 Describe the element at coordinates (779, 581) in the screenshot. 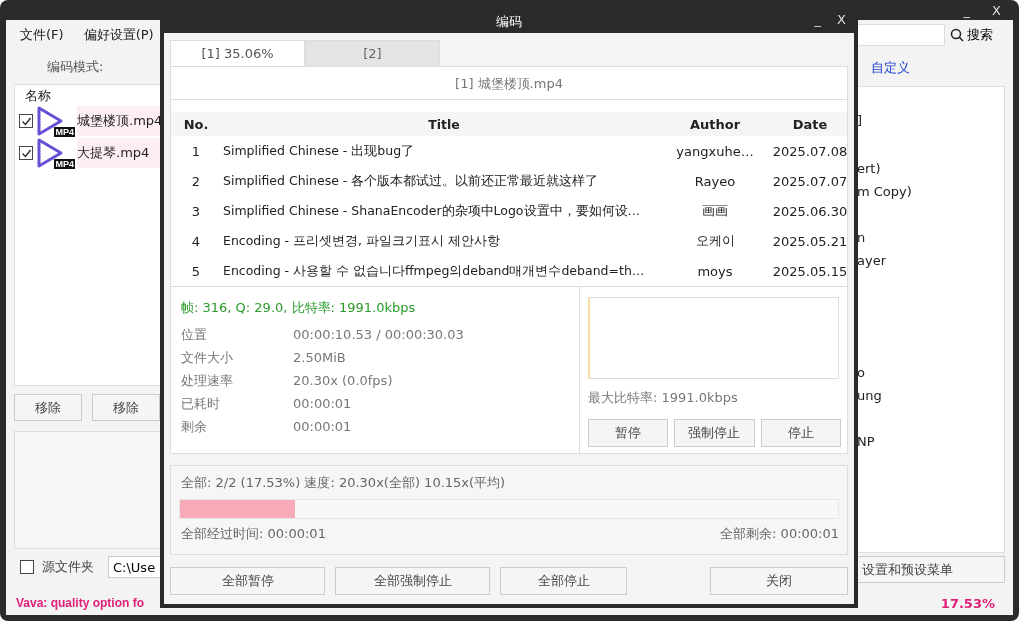

I see `close-button: 关闭` at that location.